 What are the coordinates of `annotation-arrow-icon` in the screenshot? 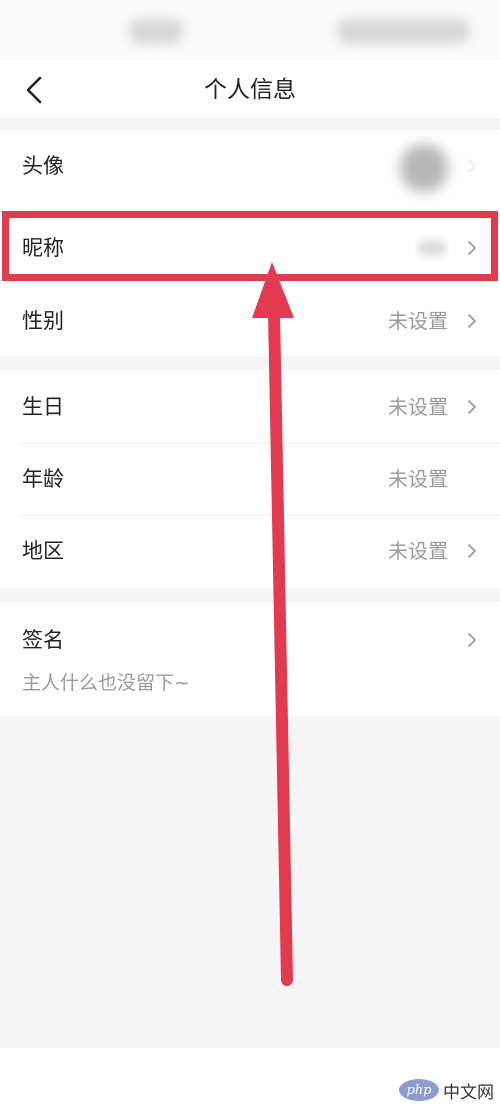 It's located at (273, 624).